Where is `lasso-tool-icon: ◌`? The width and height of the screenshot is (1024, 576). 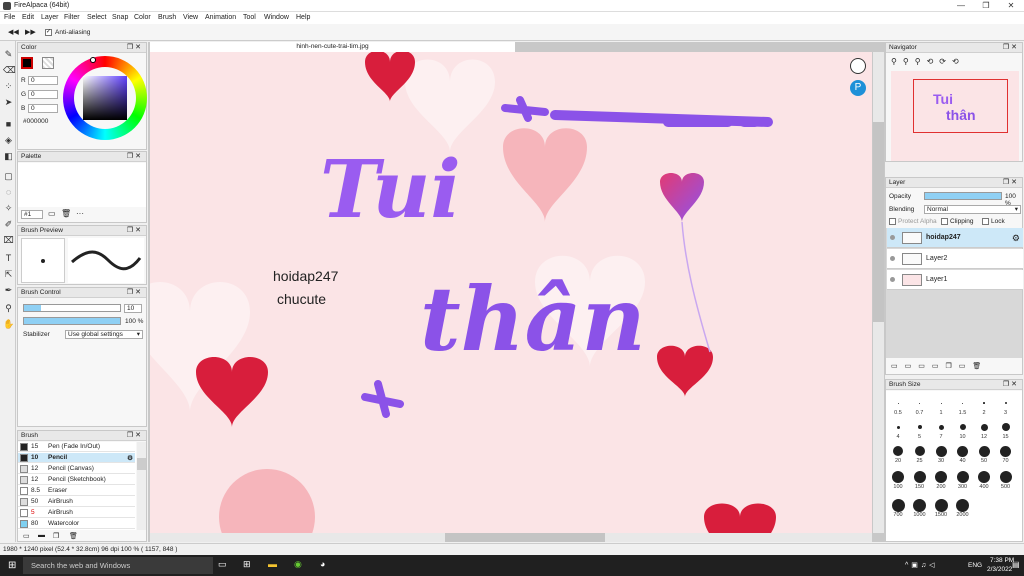
lasso-tool-icon: ◌ is located at coordinates (8, 192).